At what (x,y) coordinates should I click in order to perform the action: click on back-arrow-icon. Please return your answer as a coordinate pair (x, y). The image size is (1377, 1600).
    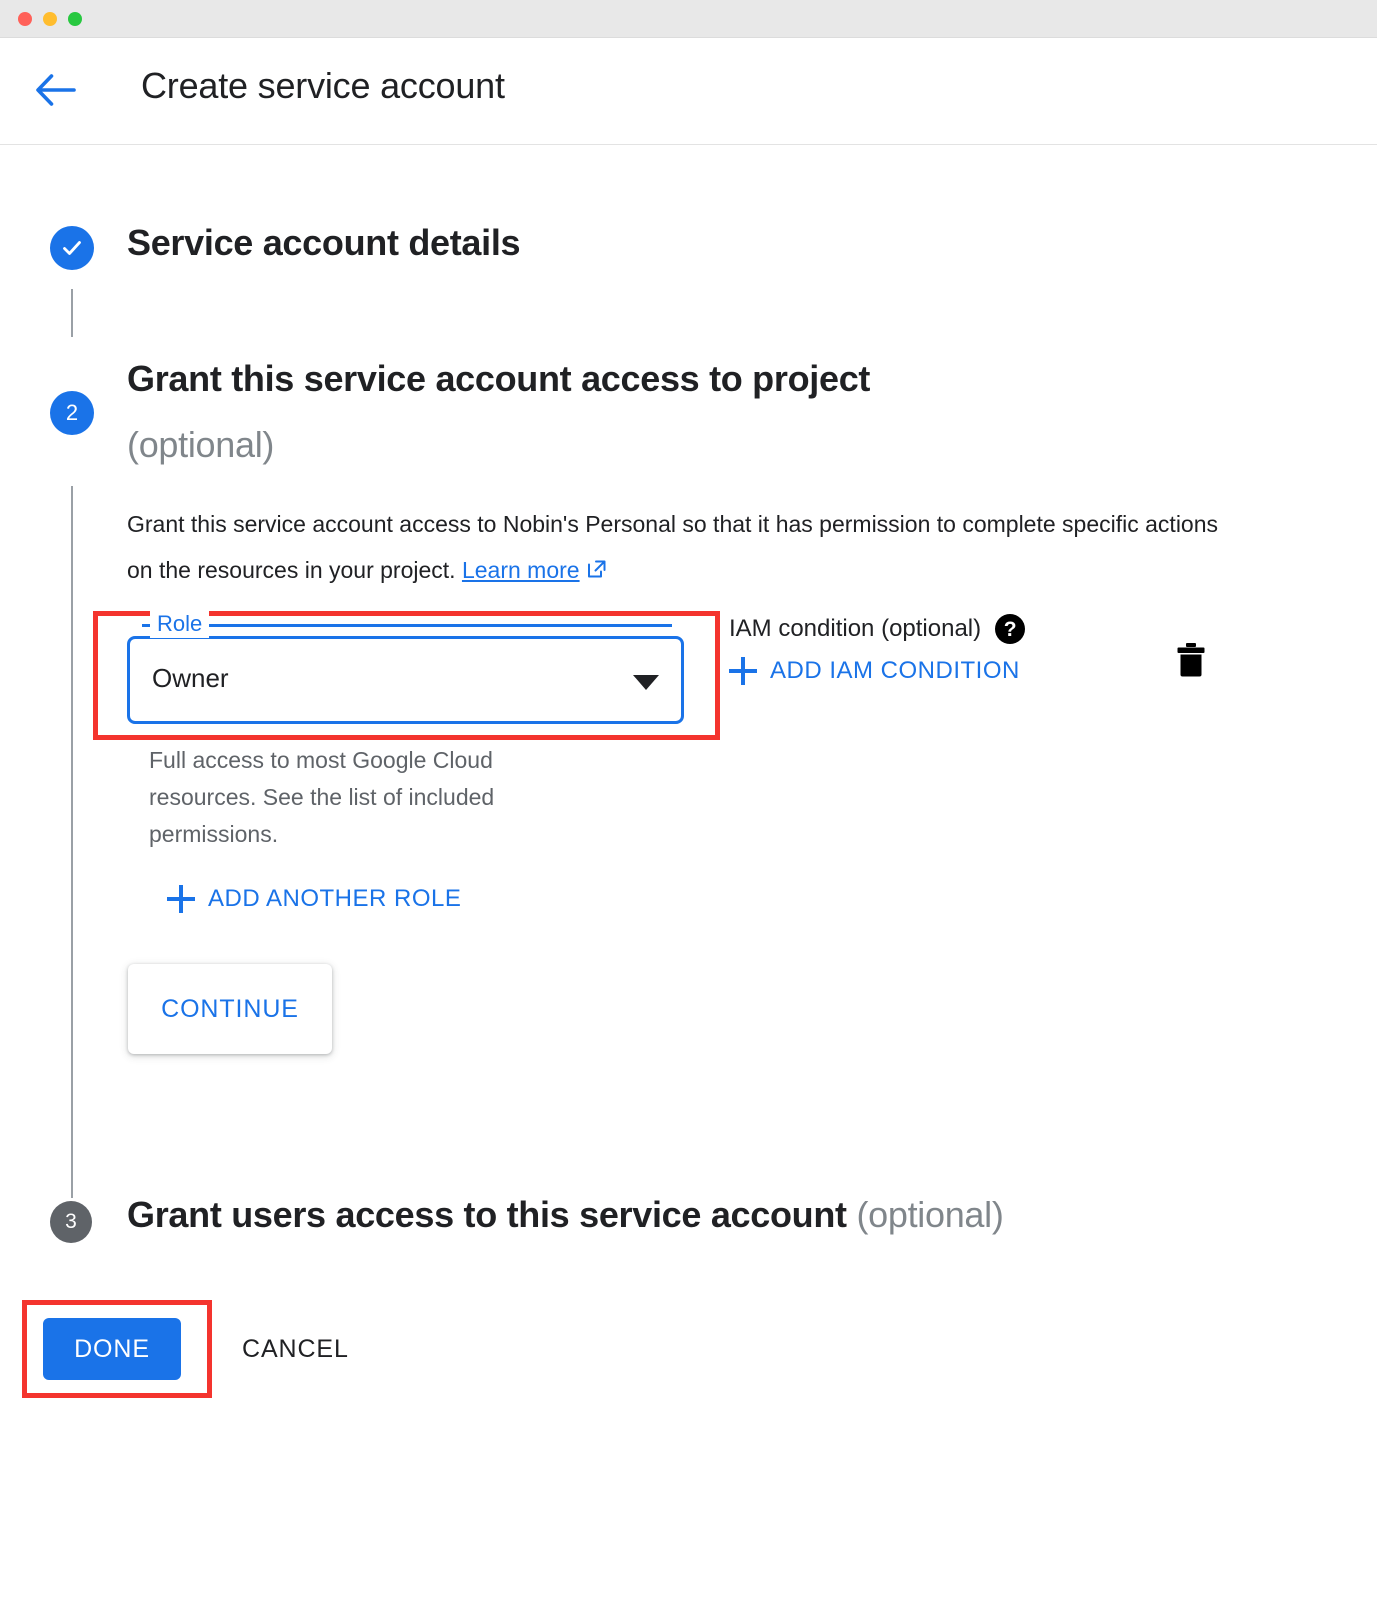
    Looking at the image, I should click on (56, 90).